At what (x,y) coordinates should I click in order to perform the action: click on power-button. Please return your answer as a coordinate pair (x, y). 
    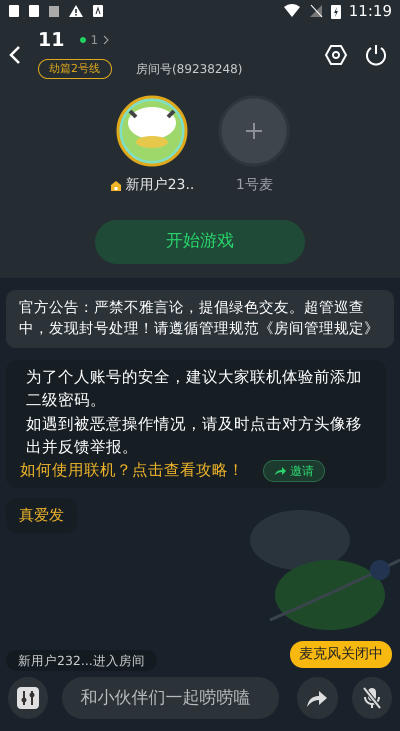
    Looking at the image, I should click on (376, 54).